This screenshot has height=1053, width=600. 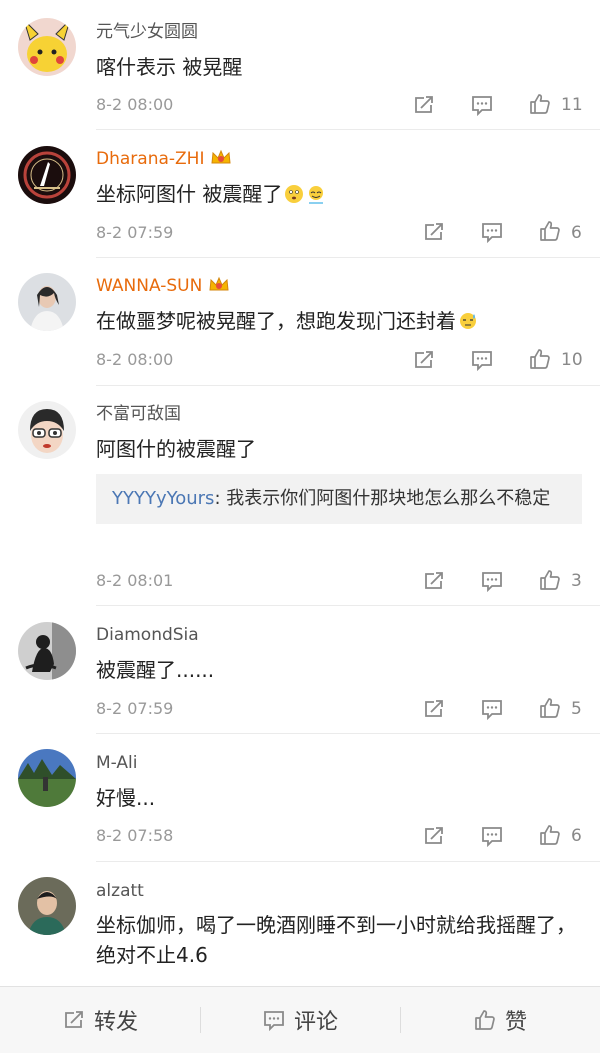 What do you see at coordinates (316, 195) in the screenshot?
I see `crying-emoji-icon` at bounding box center [316, 195].